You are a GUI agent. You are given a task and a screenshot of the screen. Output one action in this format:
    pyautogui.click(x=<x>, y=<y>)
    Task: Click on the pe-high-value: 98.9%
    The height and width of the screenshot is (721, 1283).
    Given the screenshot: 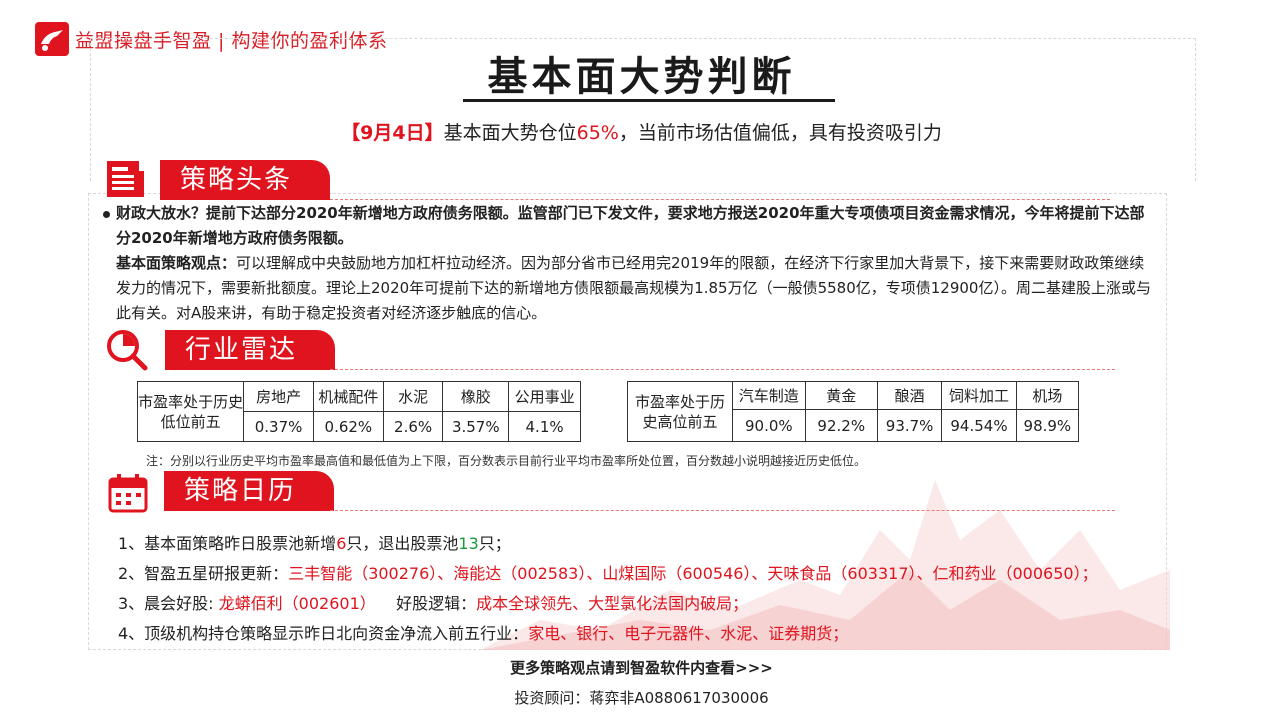 What is the action you would take?
    pyautogui.click(x=1047, y=425)
    